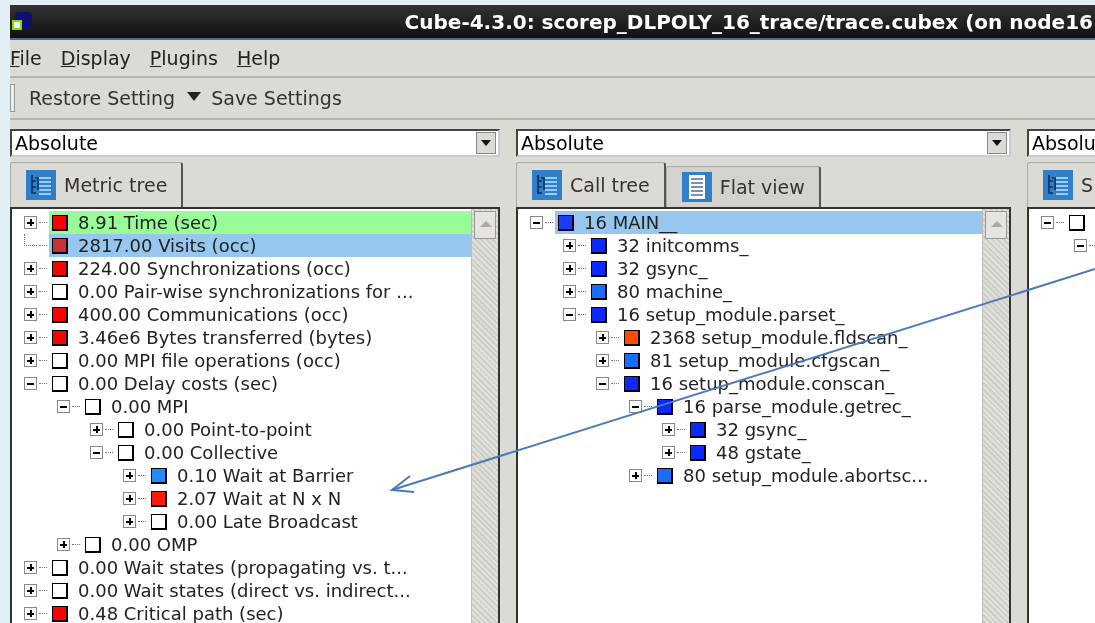 Image resolution: width=1095 pixels, height=623 pixels. What do you see at coordinates (181, 613) in the screenshot?
I see `tree-label: 0.48 Critical path (sec)` at bounding box center [181, 613].